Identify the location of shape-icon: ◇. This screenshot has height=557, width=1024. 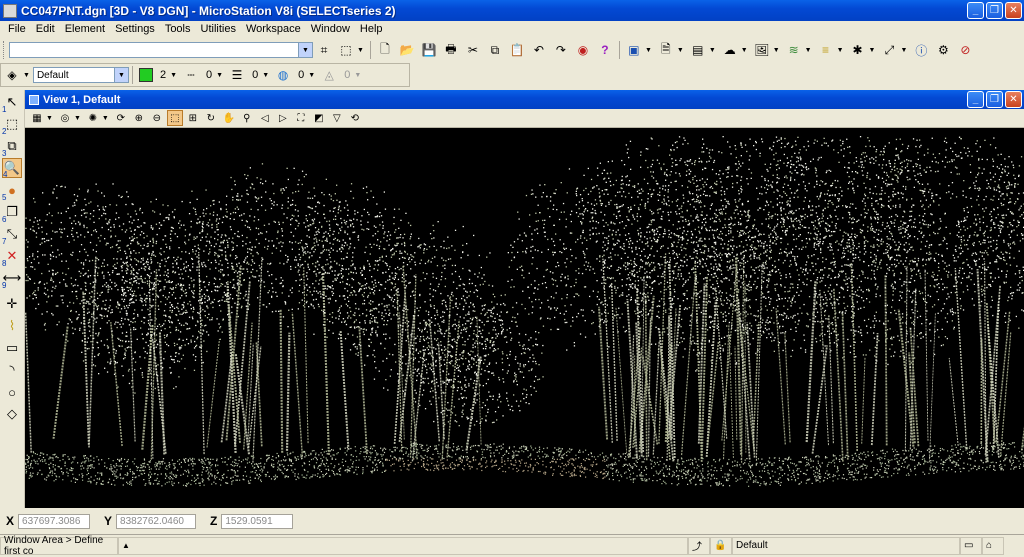
(12, 414).